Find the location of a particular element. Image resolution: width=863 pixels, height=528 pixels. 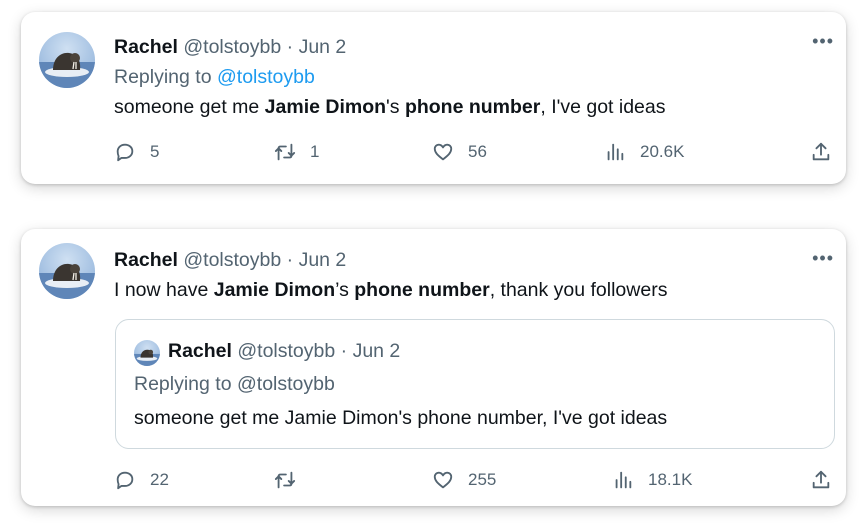

views-count: 20.6K is located at coordinates (662, 151).